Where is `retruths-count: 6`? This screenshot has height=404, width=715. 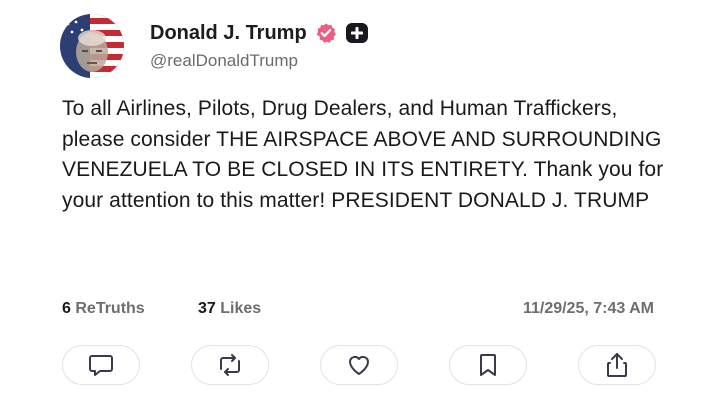 retruths-count: 6 is located at coordinates (66, 308).